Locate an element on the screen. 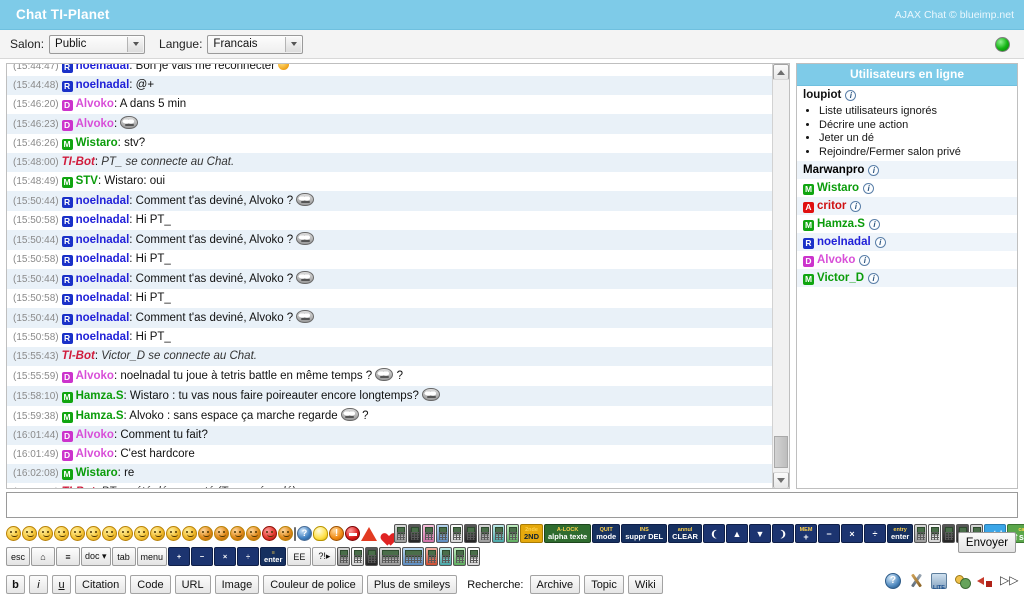  calc-nspire-grey is located at coordinates (921, 533).